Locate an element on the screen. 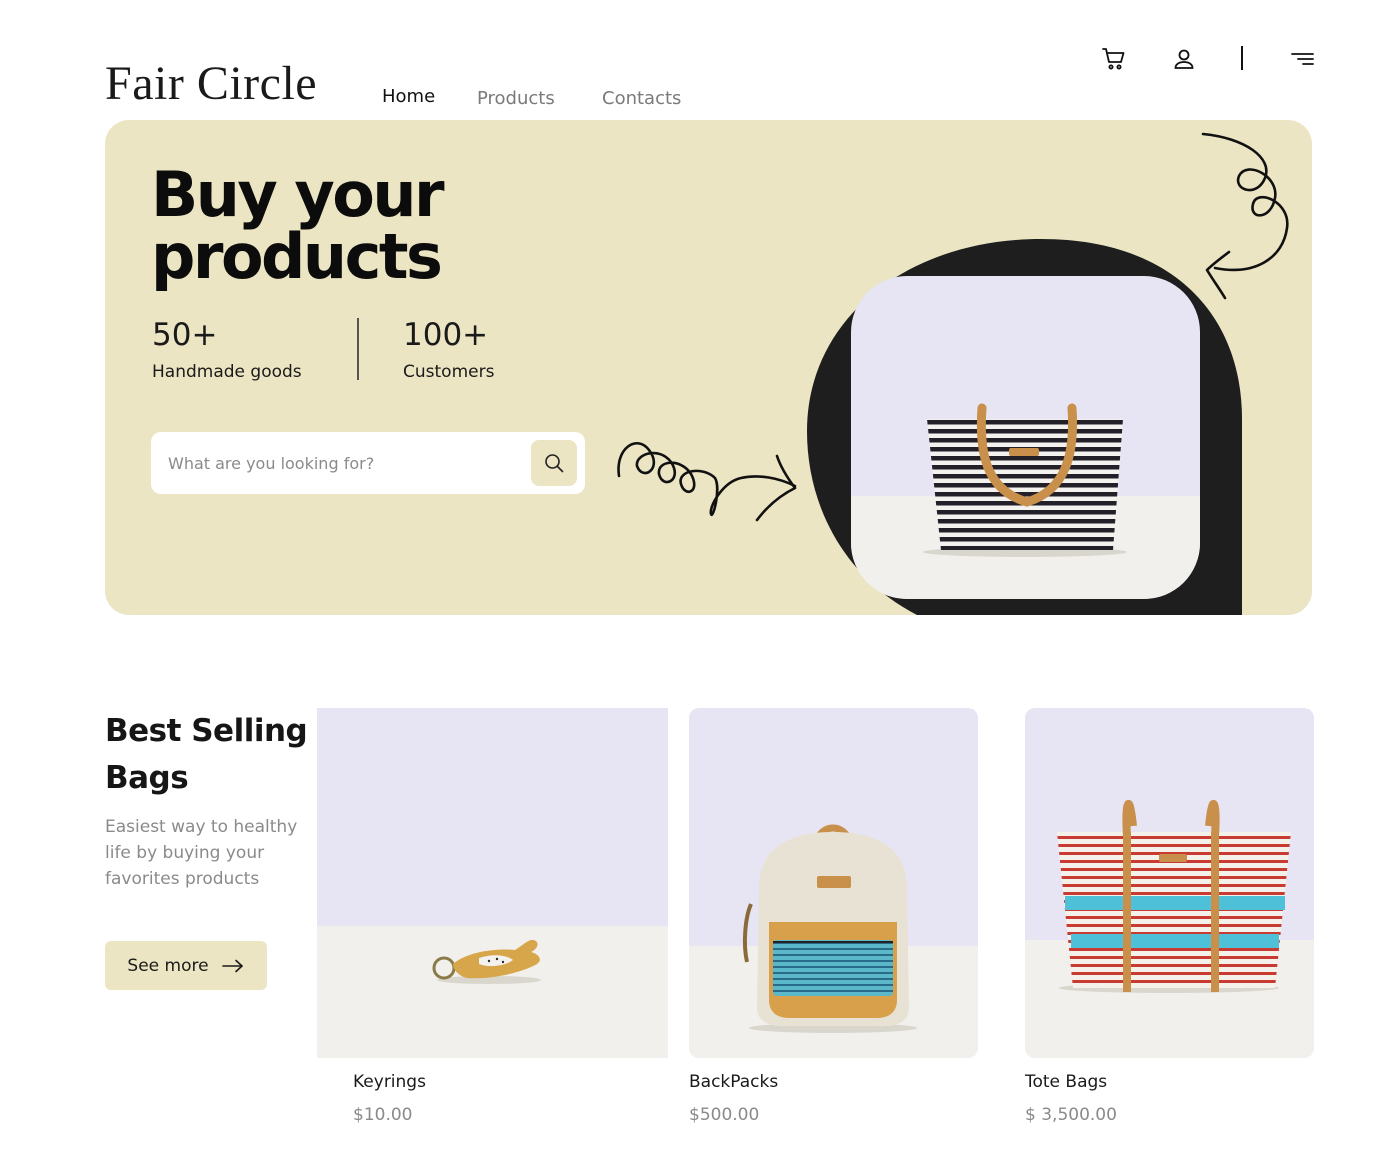 This screenshot has width=1388, height=1162. product-price: $ 3,500.00 is located at coordinates (1071, 1115).